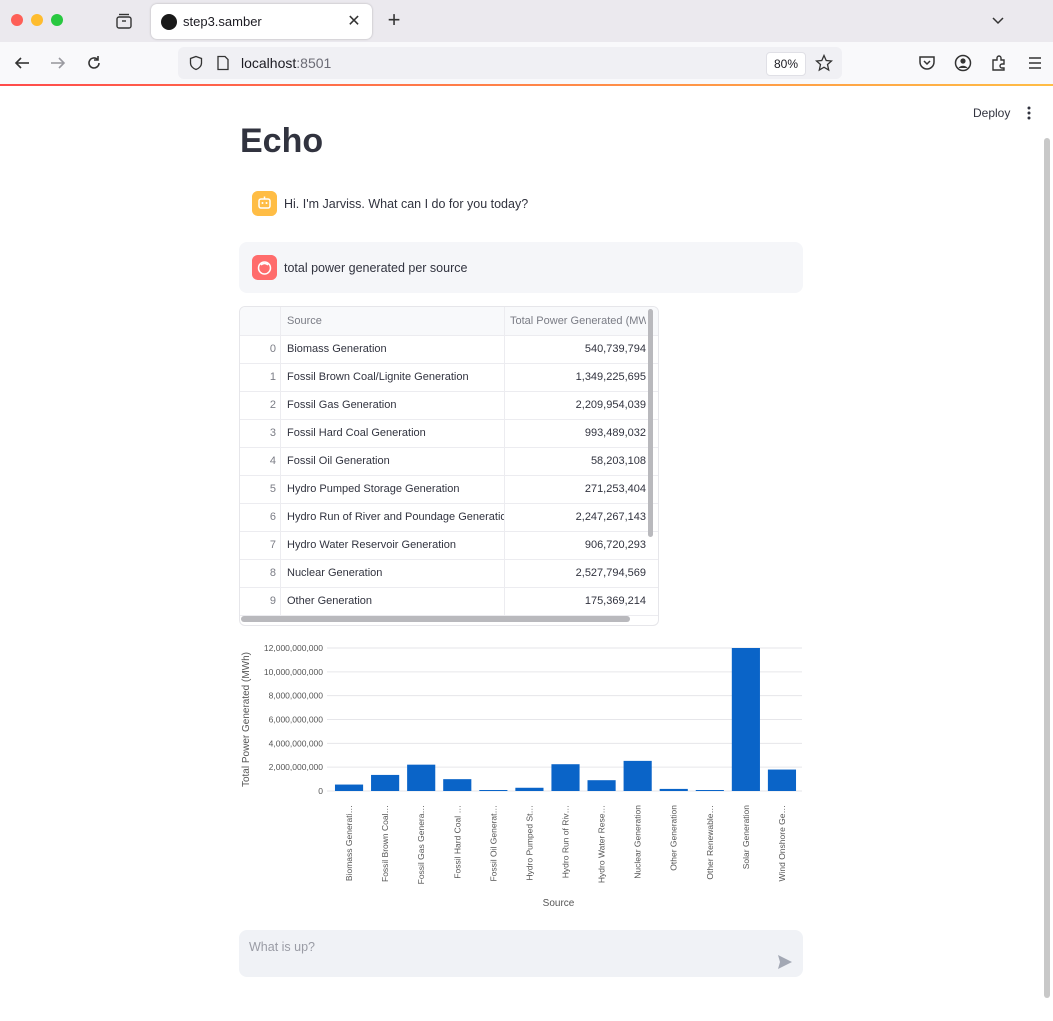  I want to click on value-cell: 58,203,108, so click(618, 461).